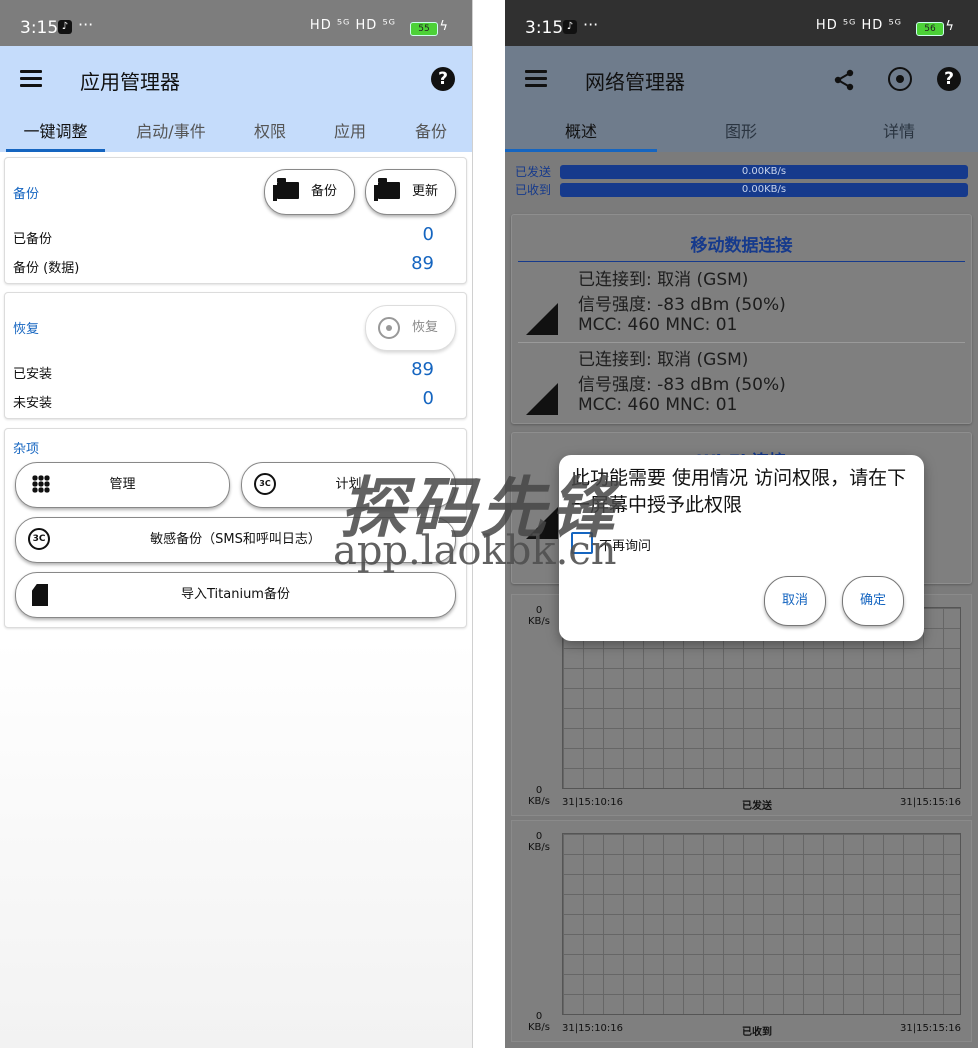  What do you see at coordinates (741, 23) in the screenshot?
I see `status-bar: 3:15 ♪ ··· HD ⁵ᴳ HD ⁵ᴳ 56 ϟ` at bounding box center [741, 23].